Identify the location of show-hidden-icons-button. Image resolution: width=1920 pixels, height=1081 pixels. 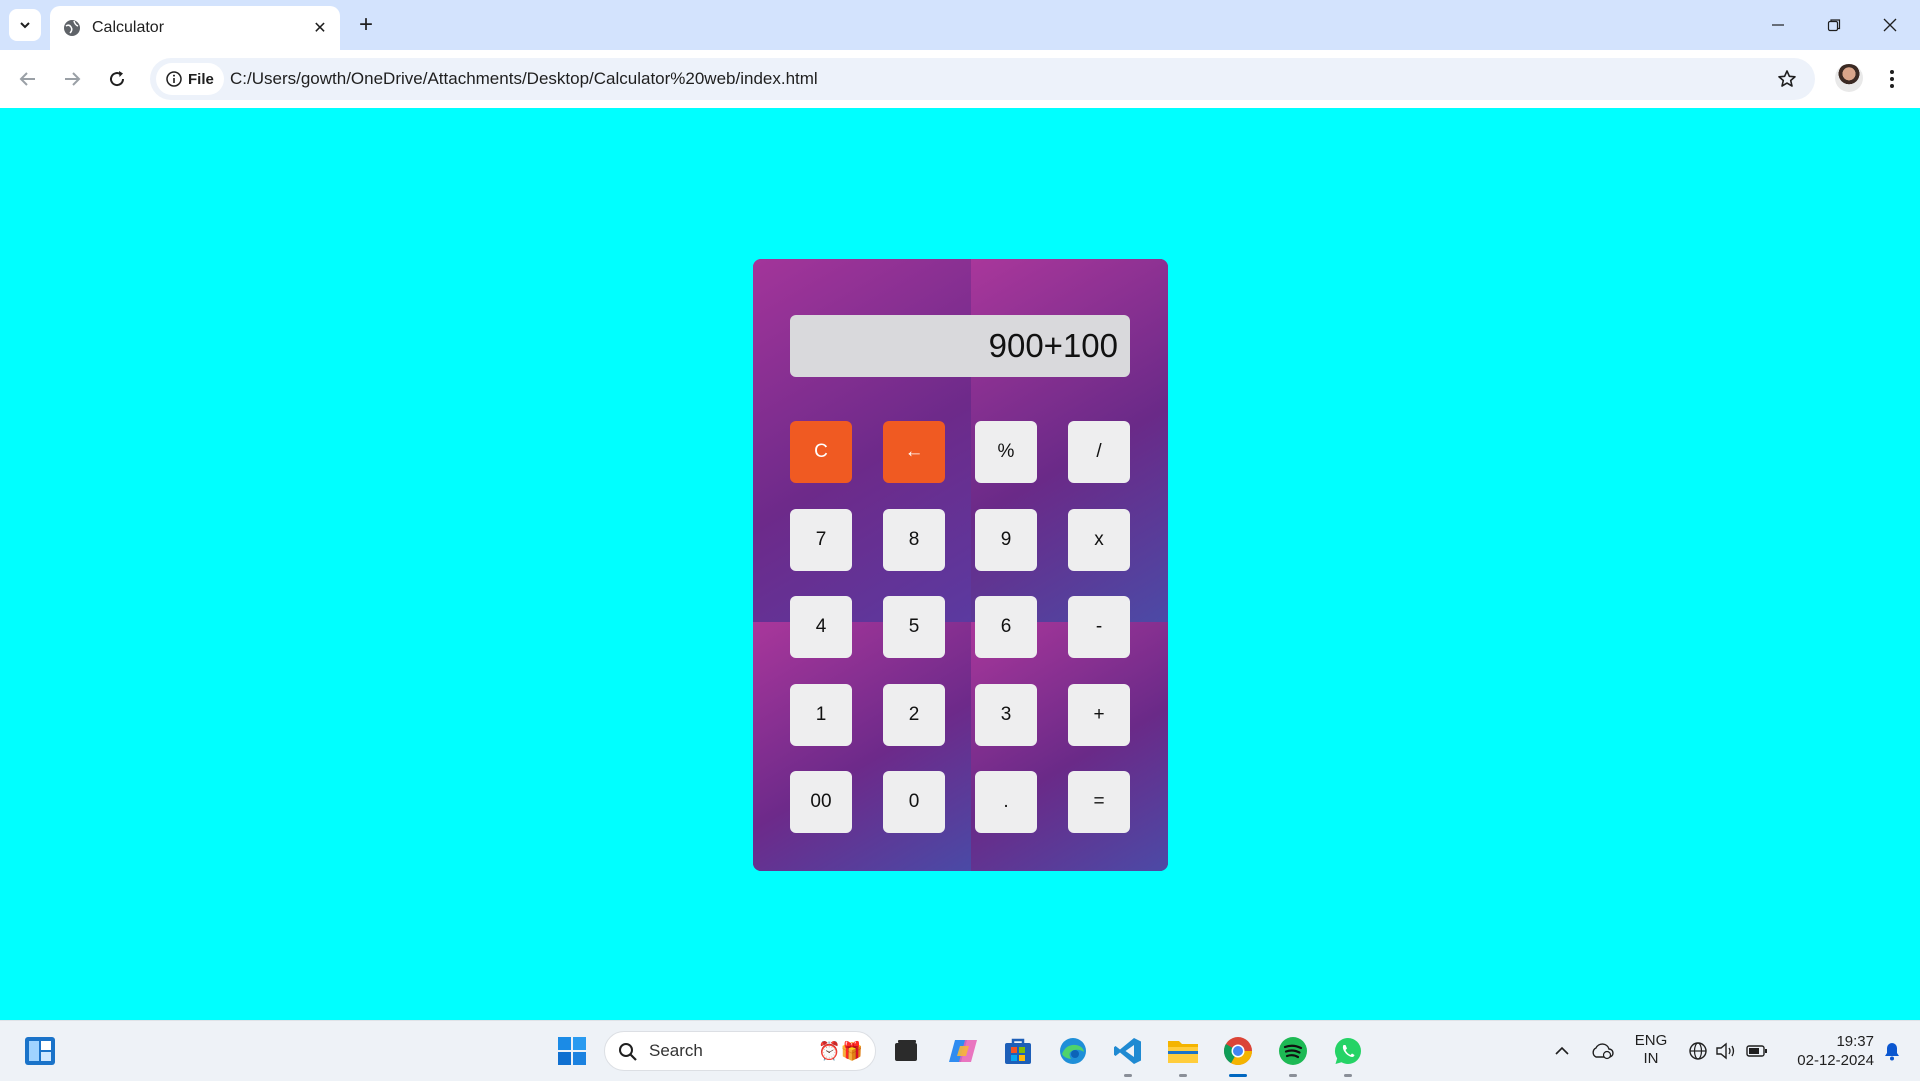
(1562, 1051).